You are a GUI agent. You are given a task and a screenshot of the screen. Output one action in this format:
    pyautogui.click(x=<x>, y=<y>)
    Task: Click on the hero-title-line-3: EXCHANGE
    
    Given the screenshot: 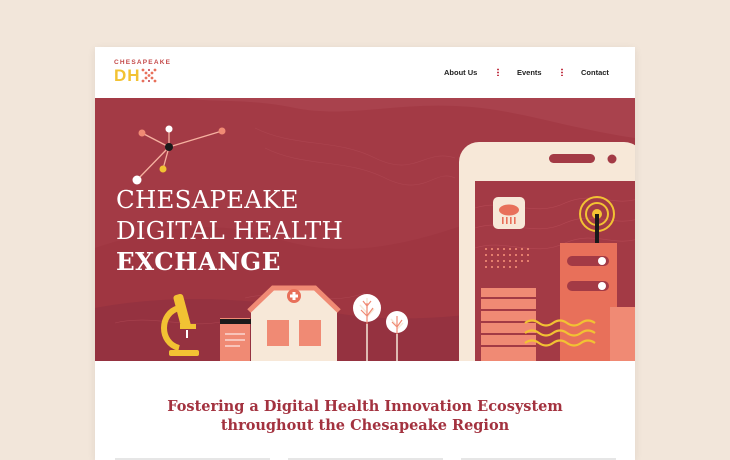 What is the action you would take?
    pyautogui.click(x=198, y=261)
    